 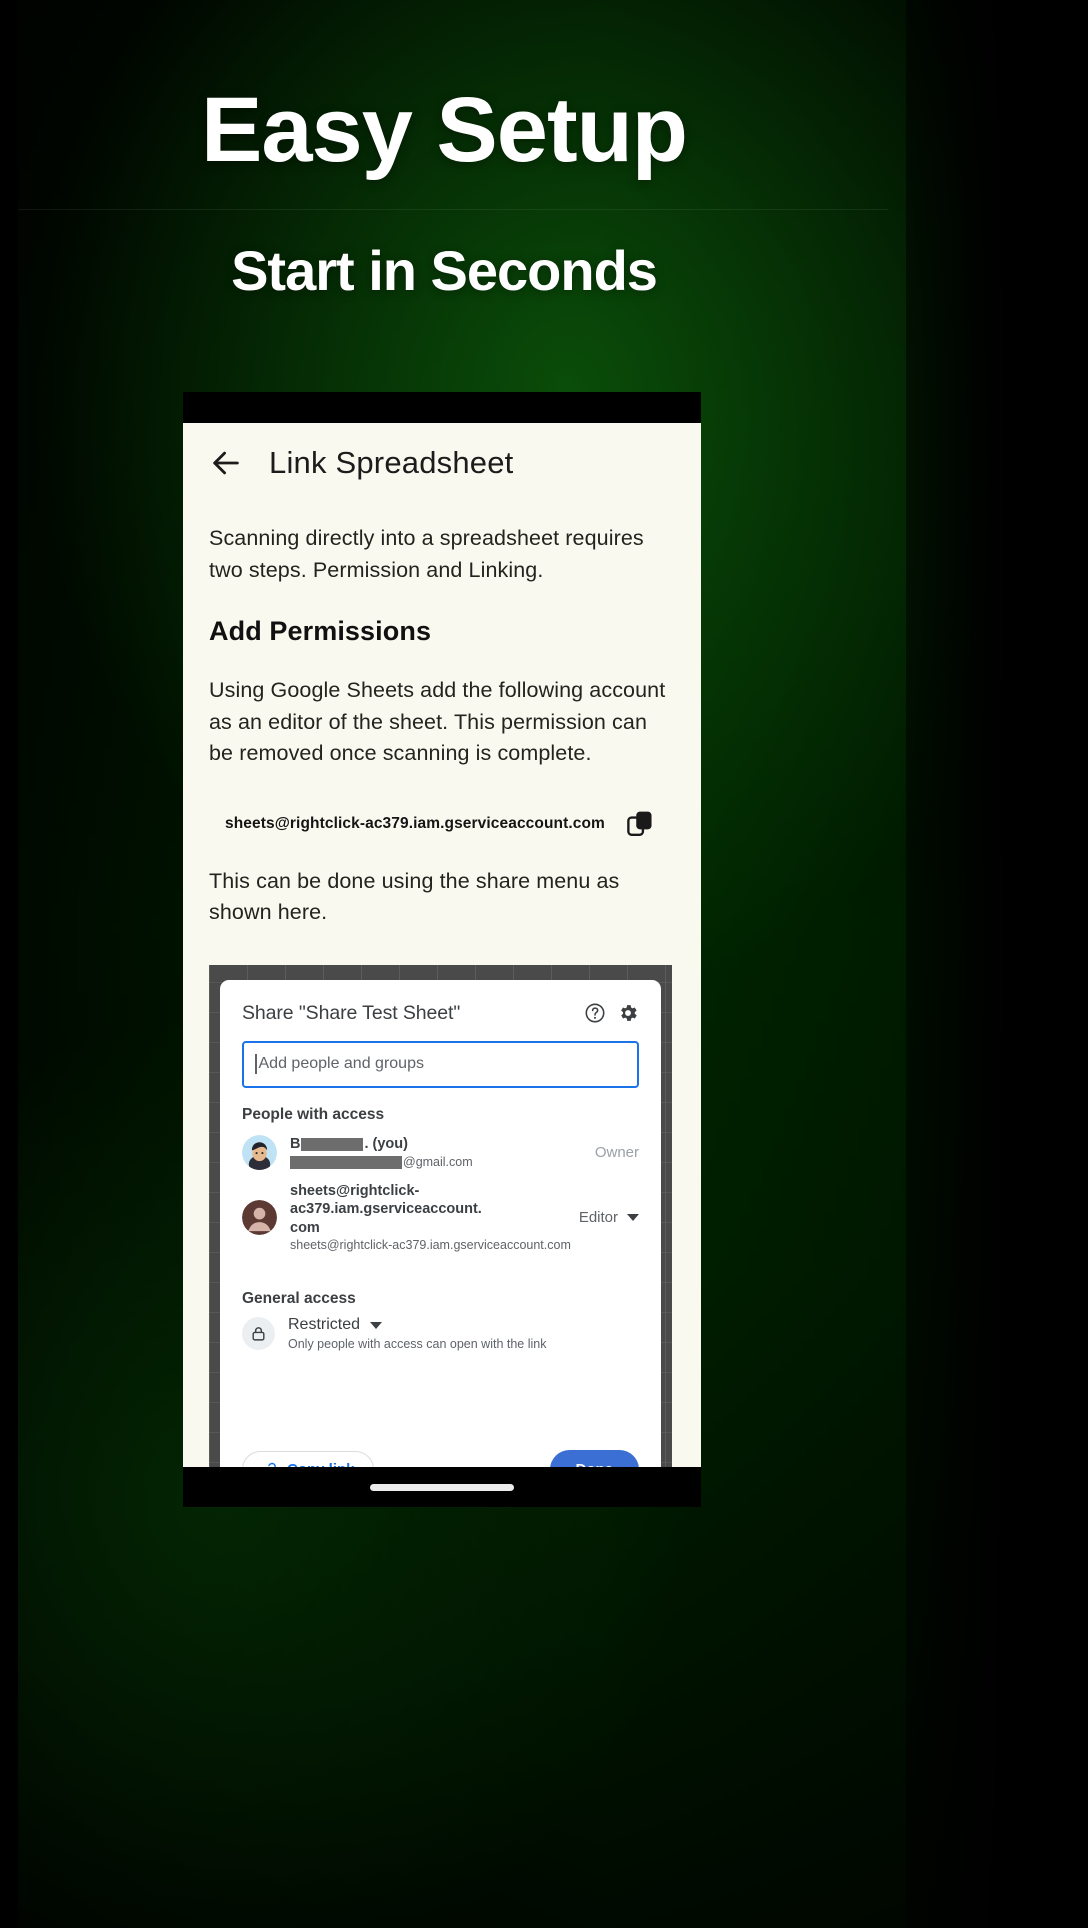 I want to click on general-access-label: General access, so click(x=299, y=1298).